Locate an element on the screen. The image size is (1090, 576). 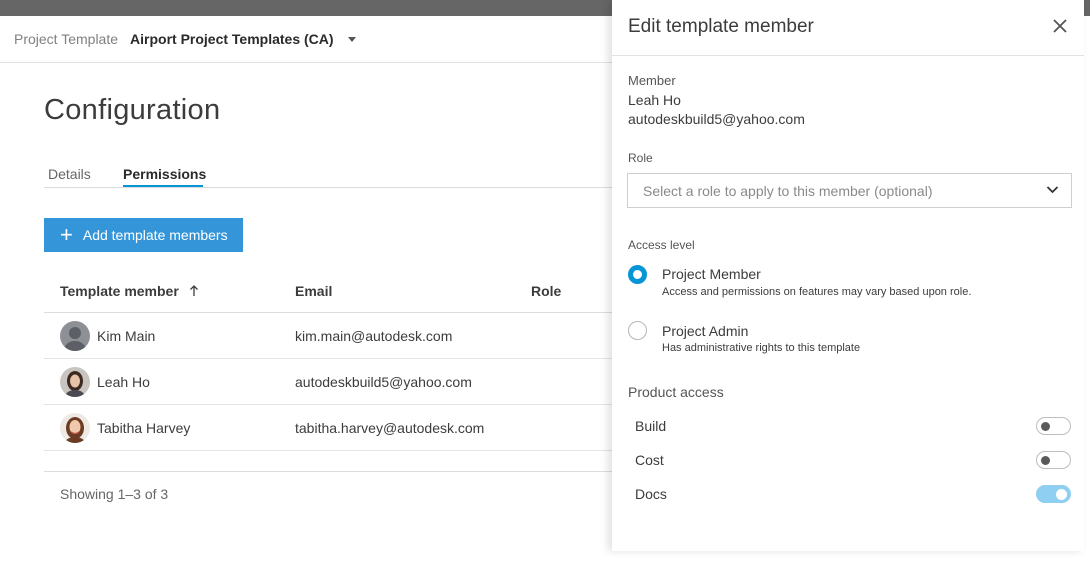
plus-icon: + is located at coordinates (66, 234).